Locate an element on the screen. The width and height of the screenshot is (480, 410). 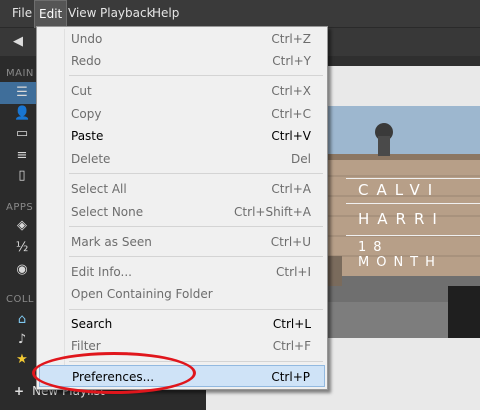
sidebar: MAIN ☰ 👤 ▭ ≡ ▯ APPS ◈ ½ ◉ COLL ⌂ ♪ ★ is located at coordinates (18, 233).